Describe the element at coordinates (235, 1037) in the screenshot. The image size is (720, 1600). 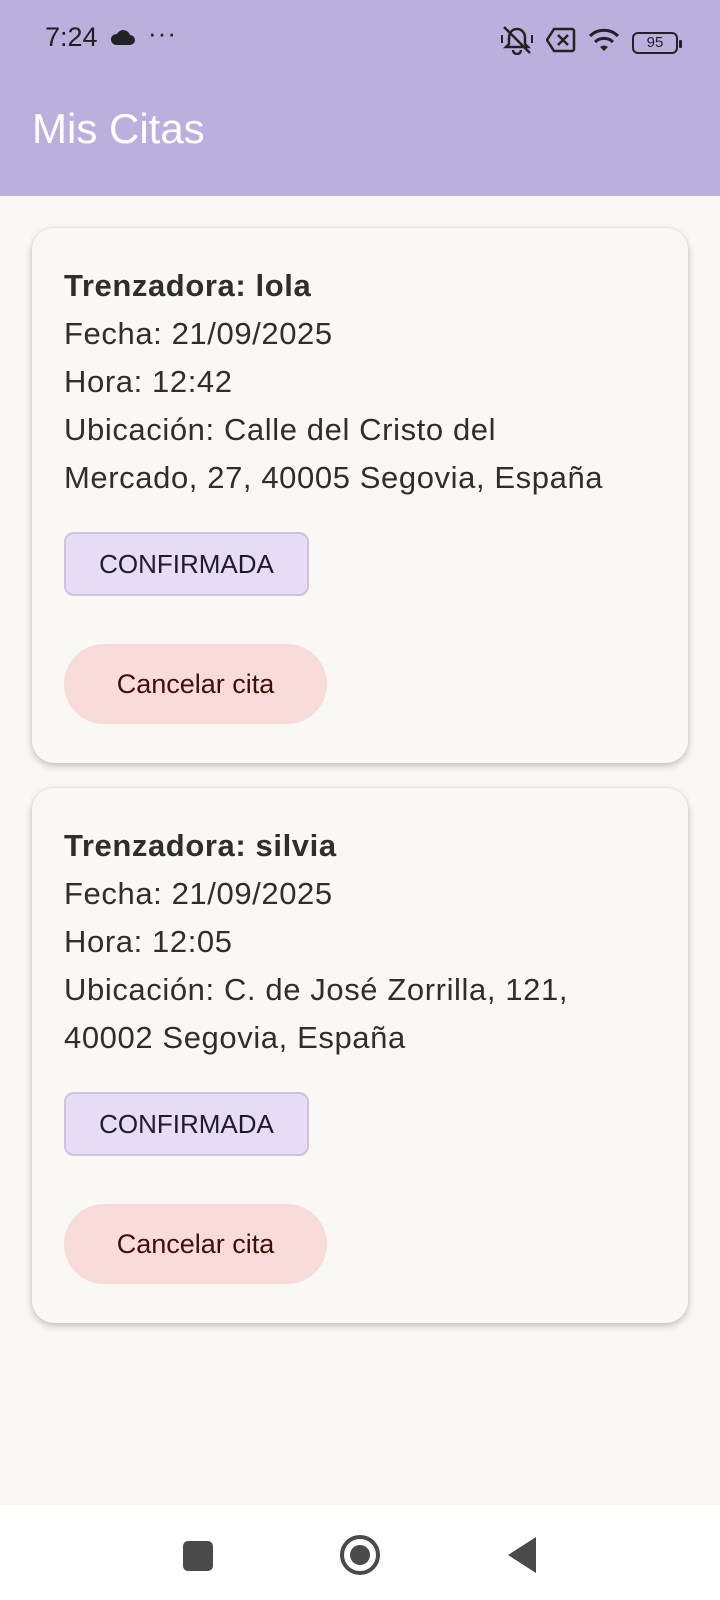
I see `appointment-location-line2: 40002 Segovia, España` at that location.